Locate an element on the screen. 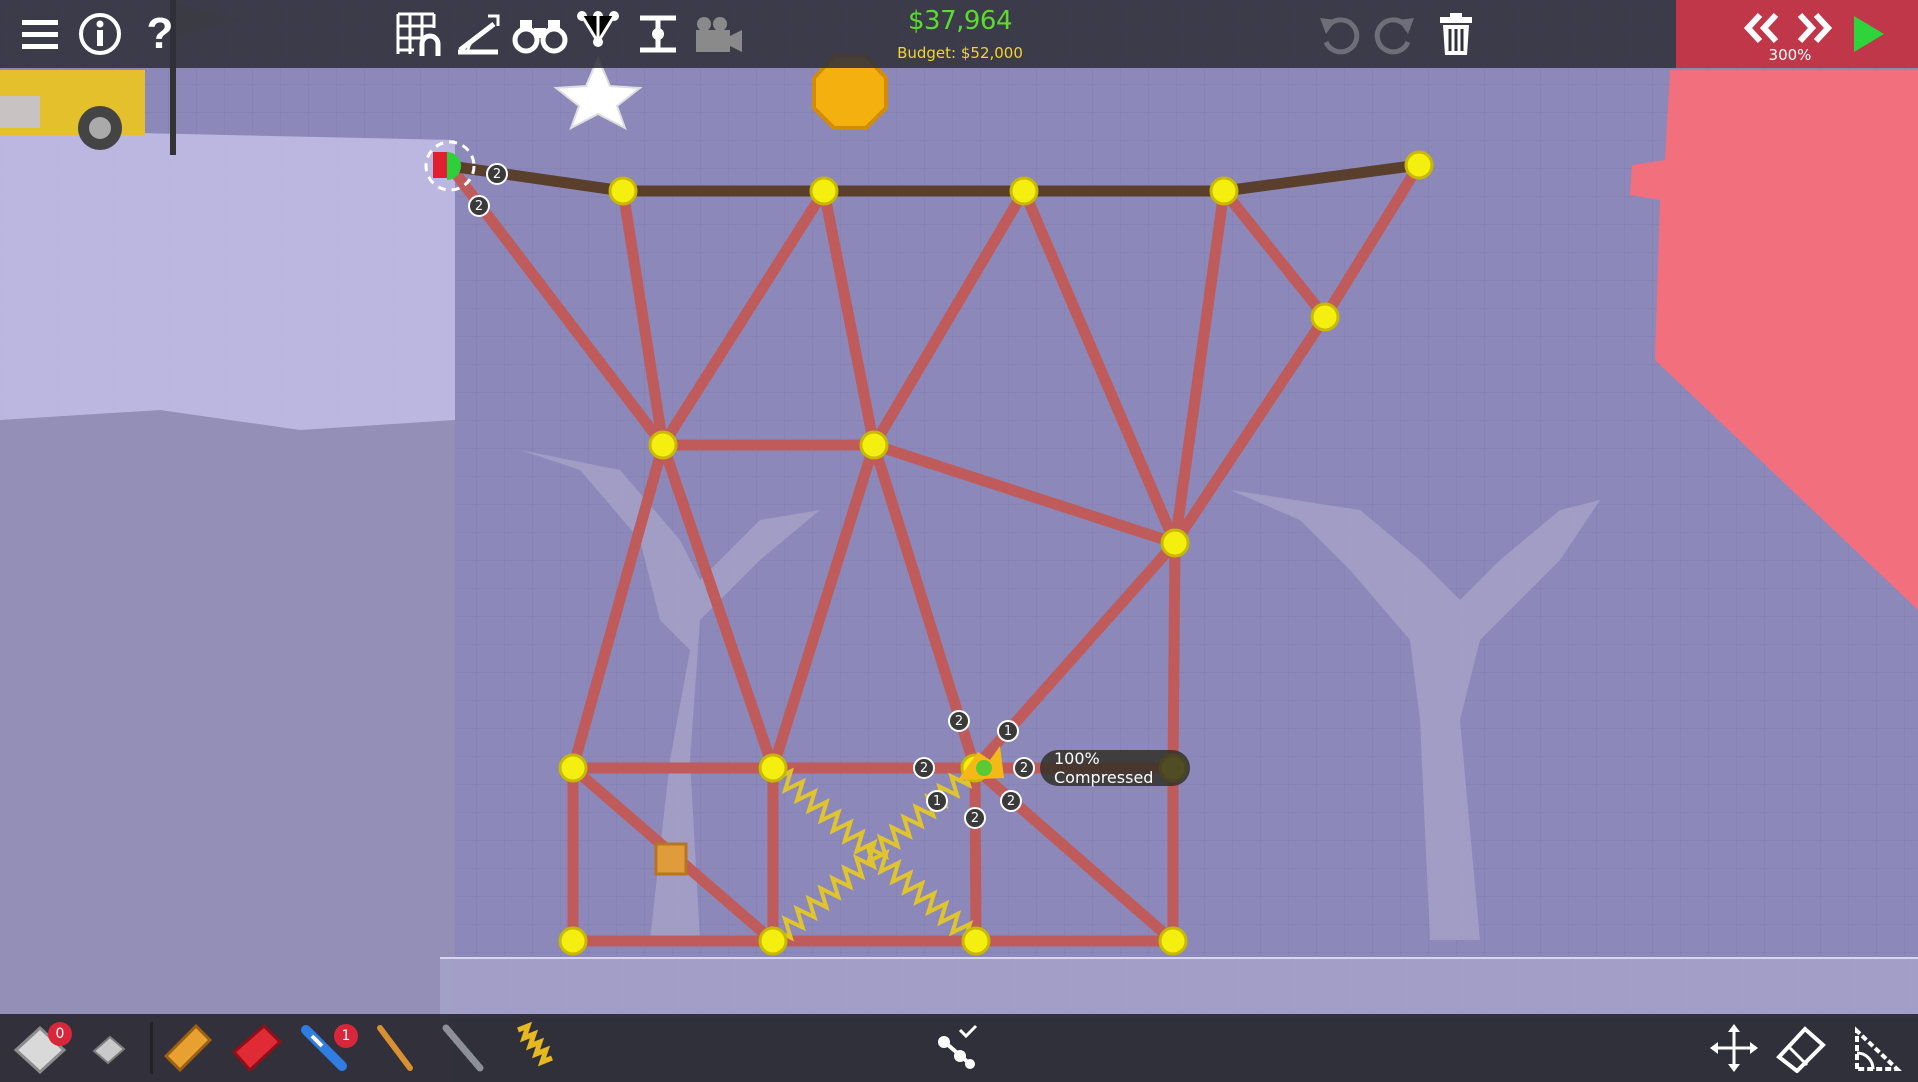 This screenshot has height=1082, width=1918. split-joints-button is located at coordinates (958, 1048).